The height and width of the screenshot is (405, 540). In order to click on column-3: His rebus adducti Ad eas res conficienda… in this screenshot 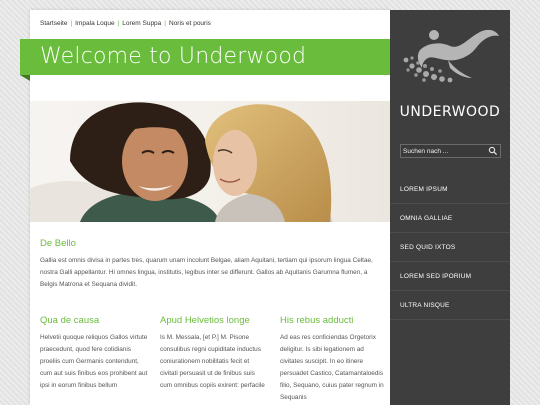, I will do `click(334, 359)`.